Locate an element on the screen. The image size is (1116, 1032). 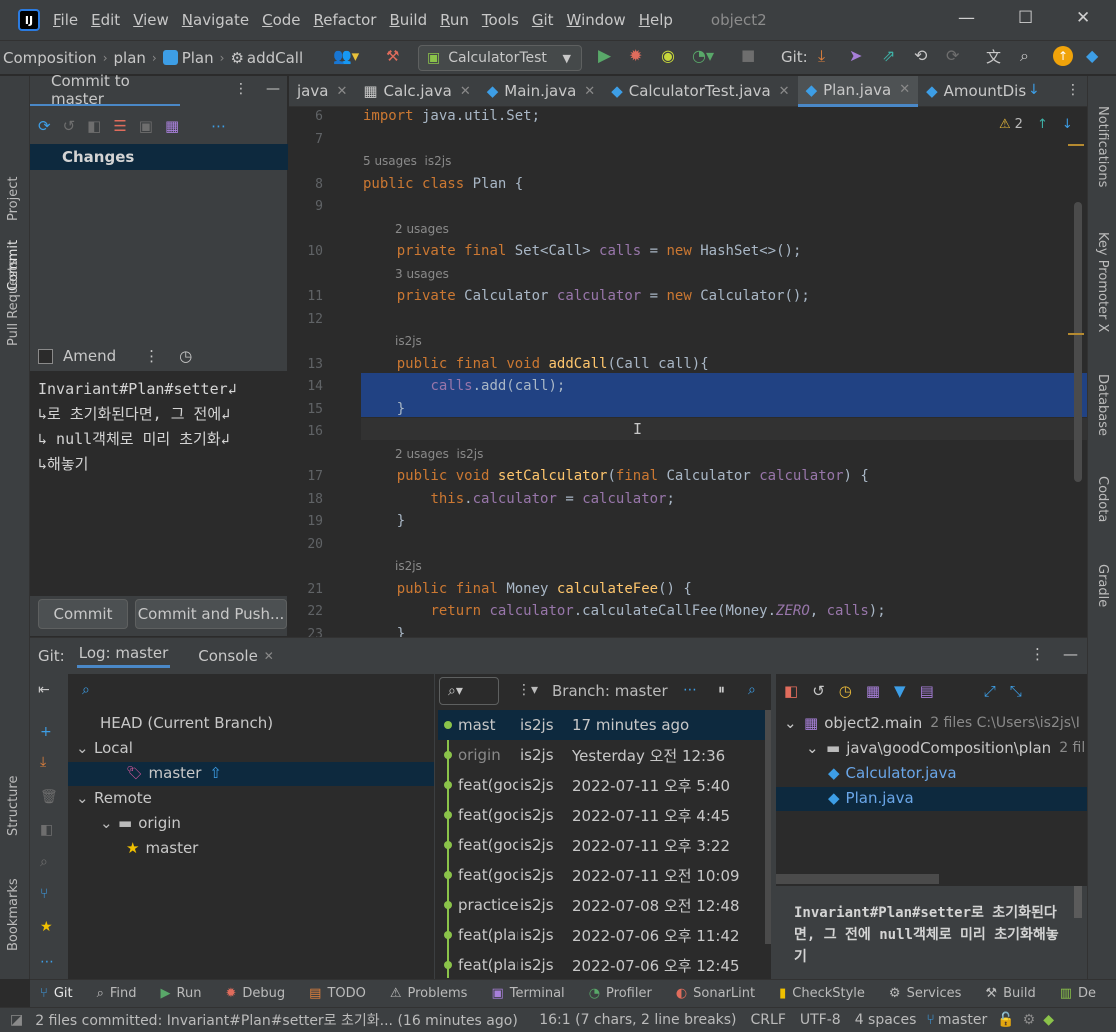
codota-tool-tab: Codota is located at coordinates (1102, 499).